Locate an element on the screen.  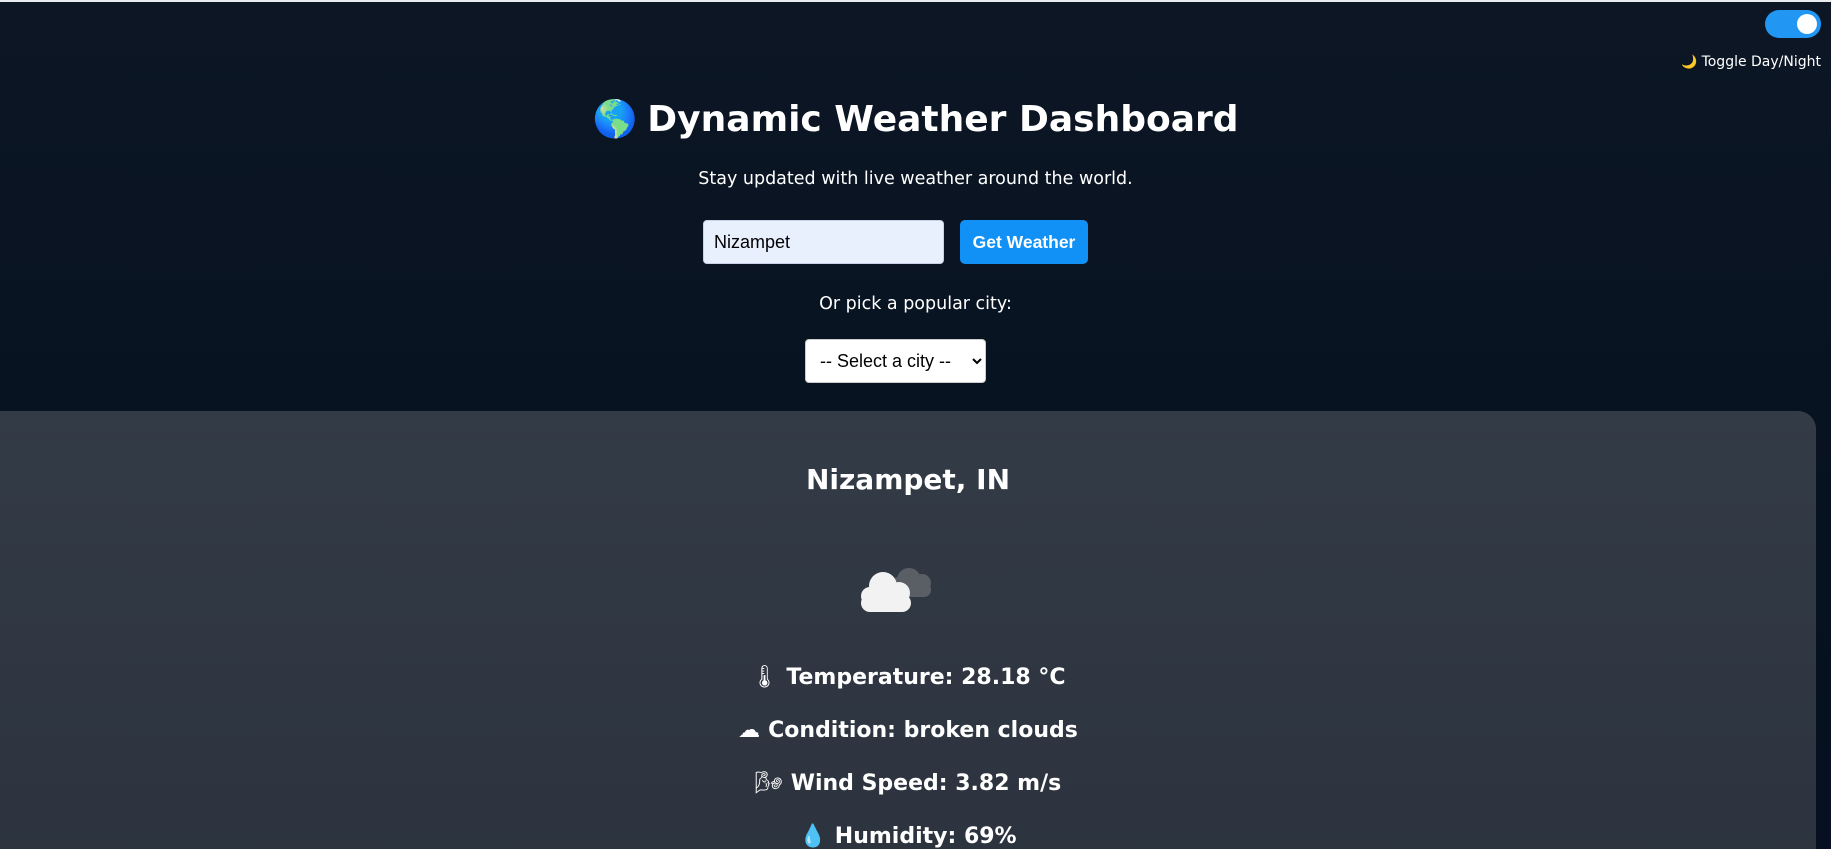
droplet-icon: 💧 is located at coordinates (813, 836).